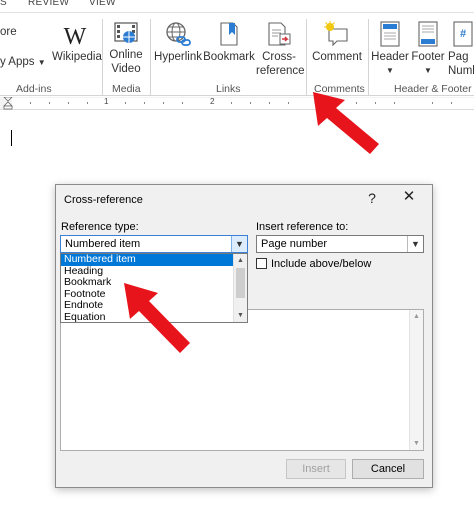  What do you see at coordinates (34, 89) in the screenshot?
I see `group-label-addins: Add-ins` at bounding box center [34, 89].